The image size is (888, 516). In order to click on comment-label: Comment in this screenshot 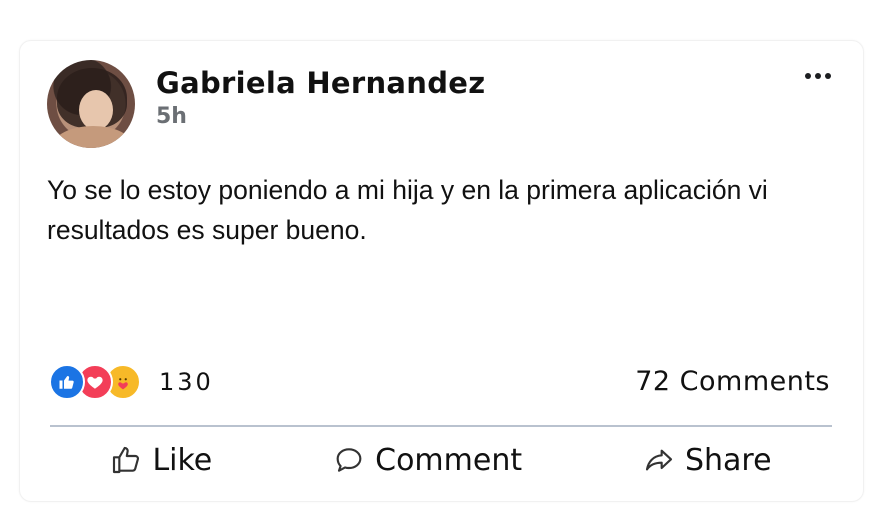, I will do `click(449, 460)`.